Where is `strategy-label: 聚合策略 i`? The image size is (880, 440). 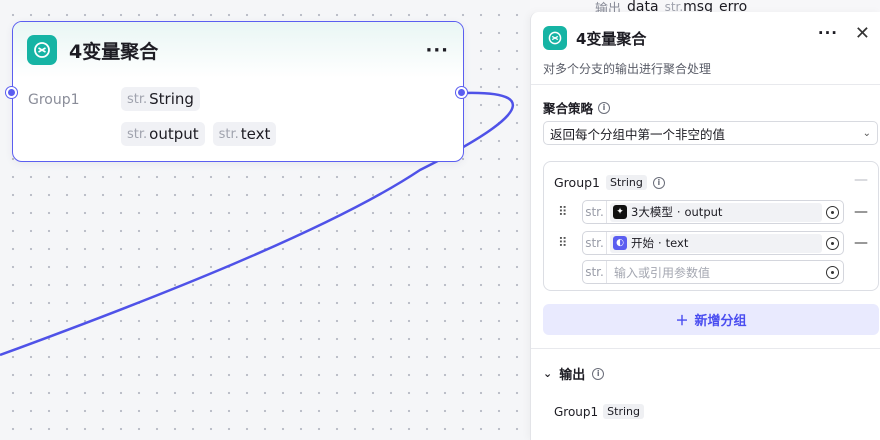 strategy-label: 聚合策略 i is located at coordinates (577, 107).